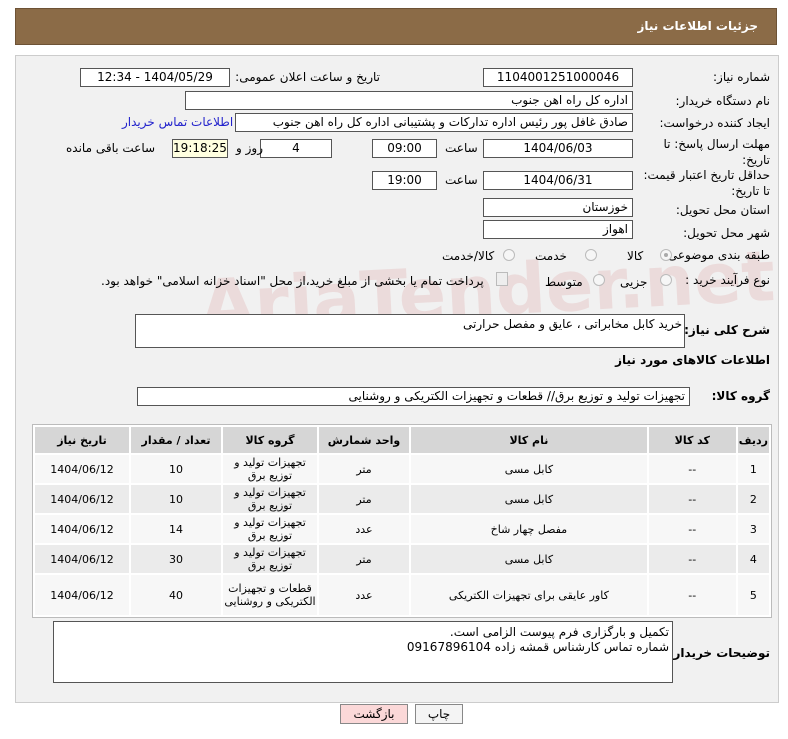 The height and width of the screenshot is (739, 788). What do you see at coordinates (753, 595) in the screenshot?
I see `cell-row: 5` at bounding box center [753, 595].